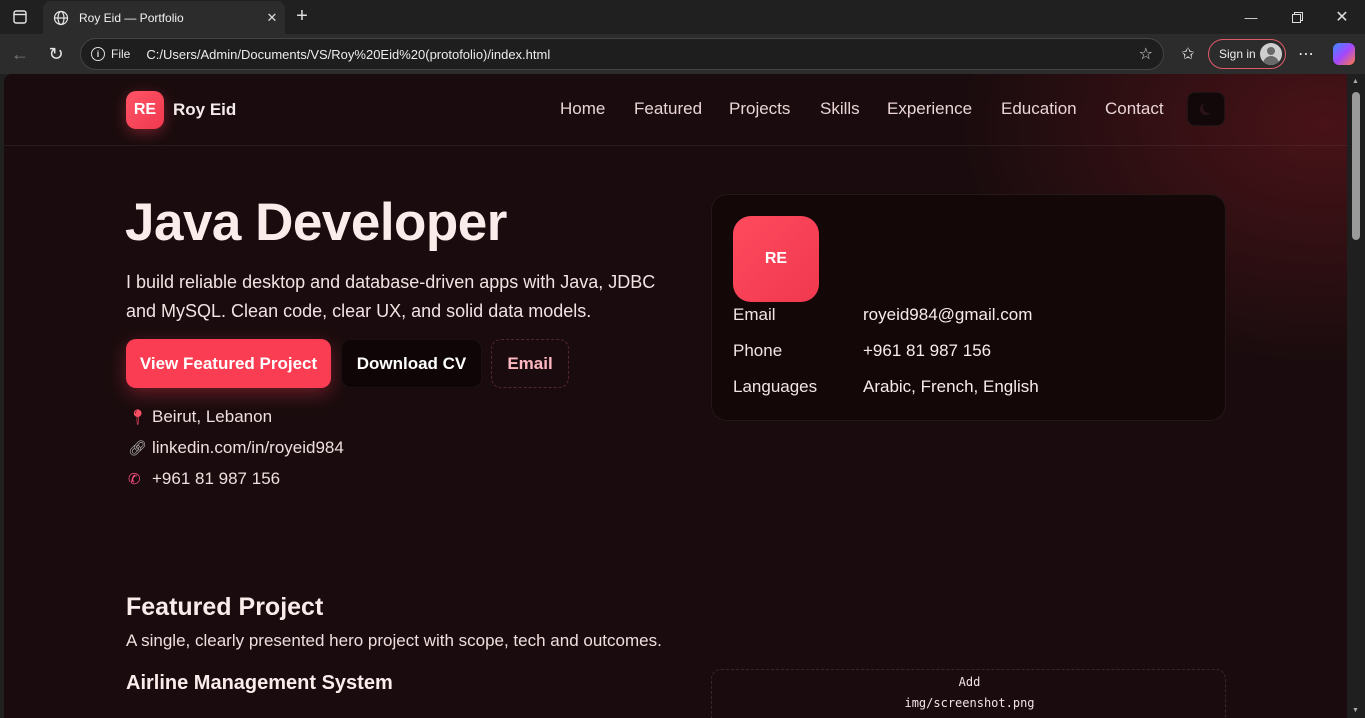  Describe the element at coordinates (225, 607) in the screenshot. I see `featured-section-title: Featured Project` at that location.